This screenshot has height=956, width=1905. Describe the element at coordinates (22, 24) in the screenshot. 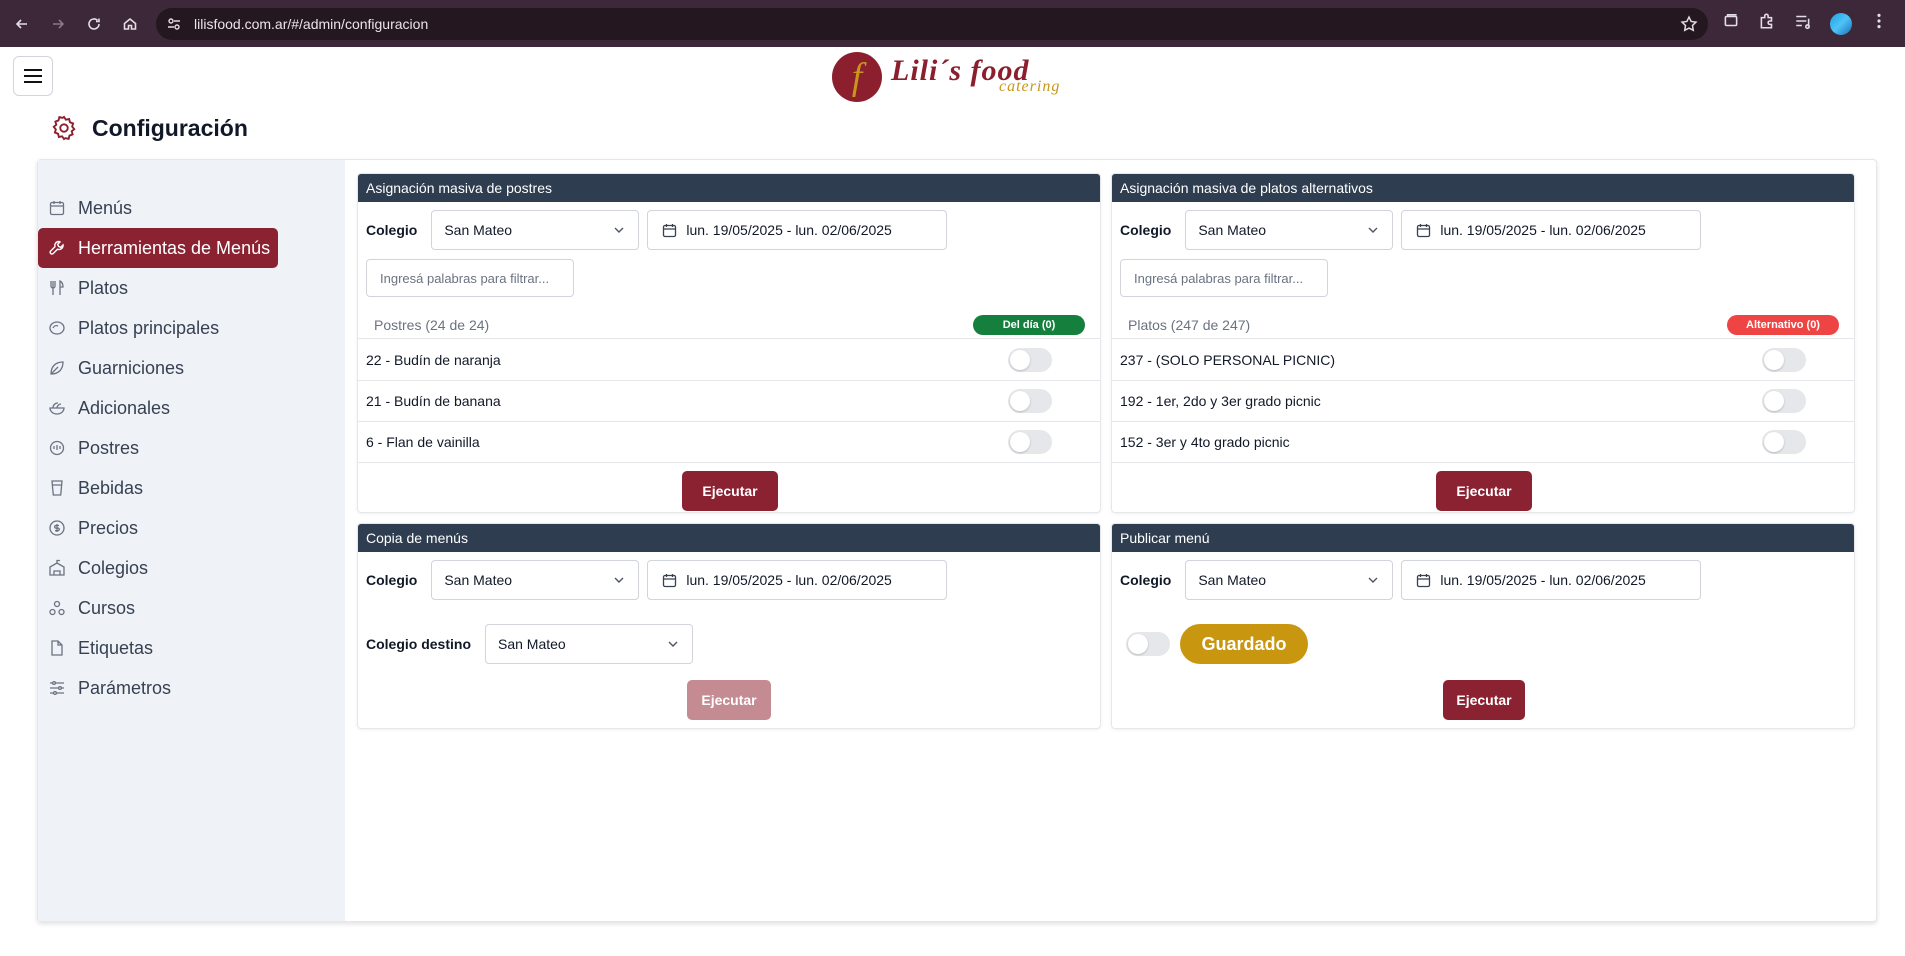

I see `back-icon` at that location.